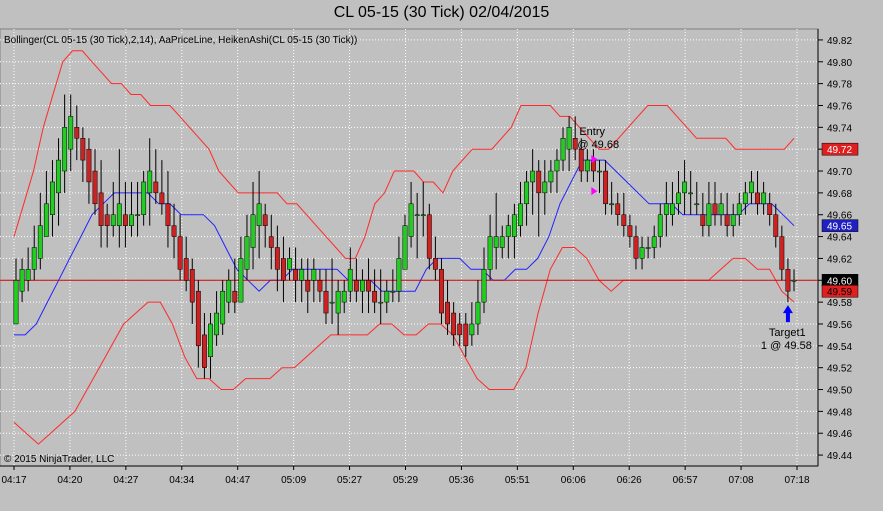 The image size is (883, 511). I want to click on y-tick-label: 49.76, so click(839, 106).